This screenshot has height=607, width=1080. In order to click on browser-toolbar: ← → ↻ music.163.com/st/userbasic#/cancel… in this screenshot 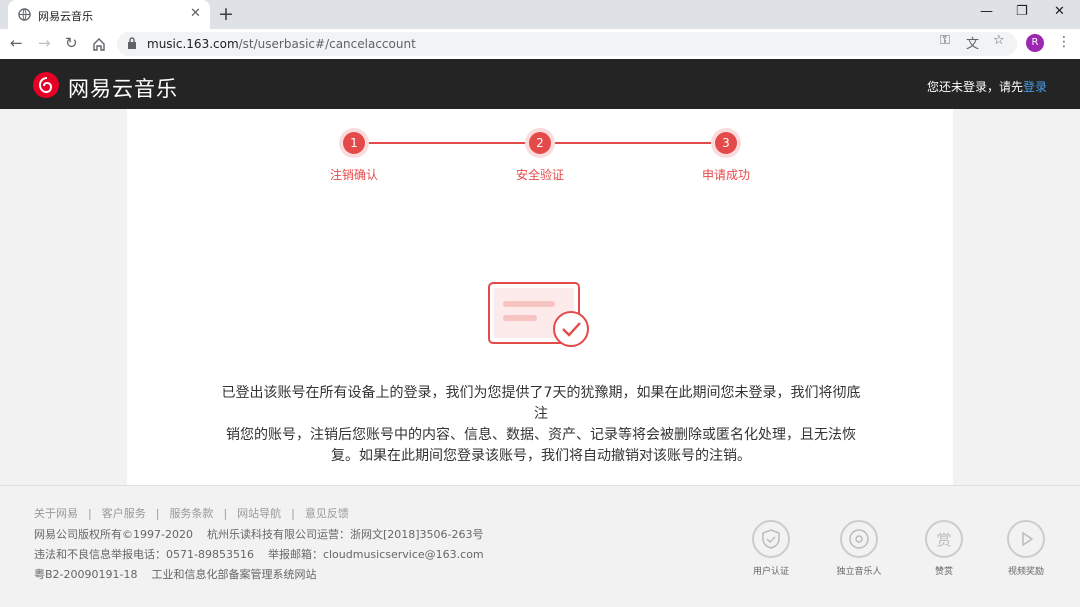, I will do `click(540, 44)`.